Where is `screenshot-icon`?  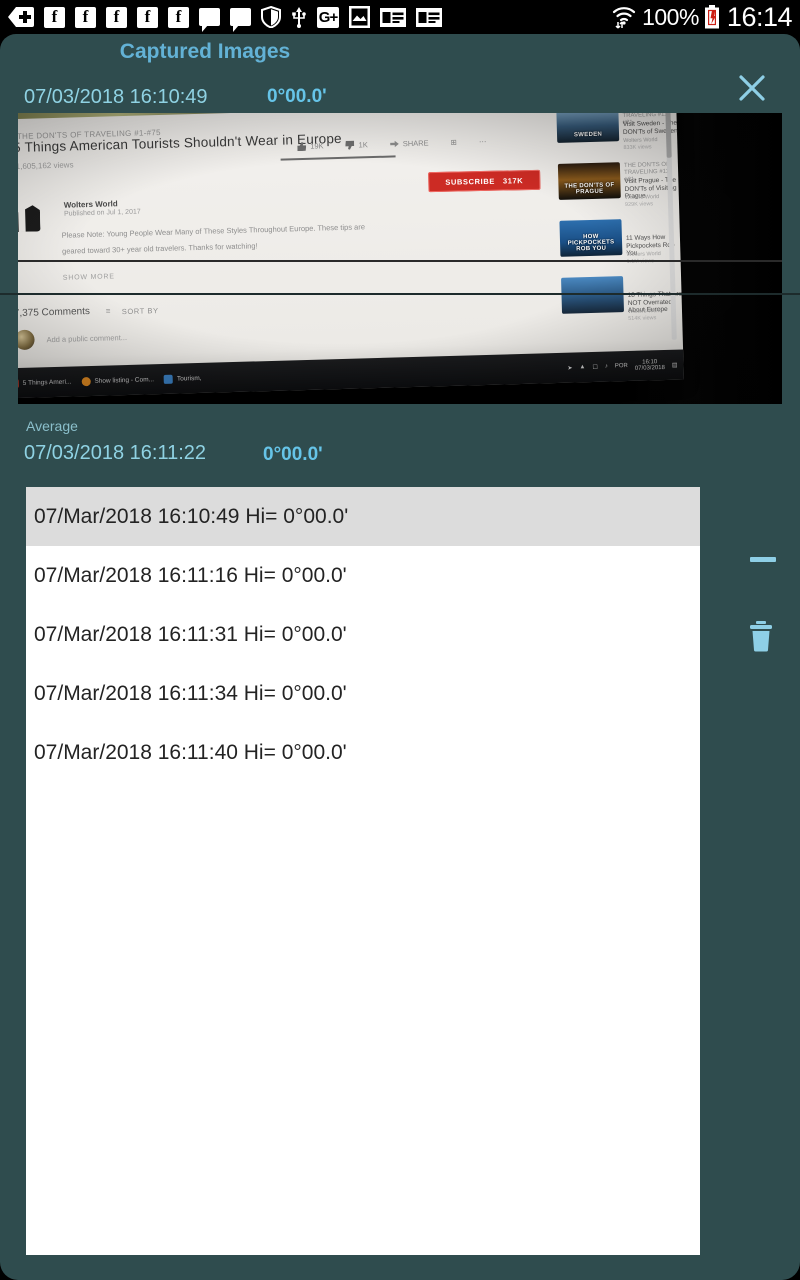 screenshot-icon is located at coordinates (359, 17).